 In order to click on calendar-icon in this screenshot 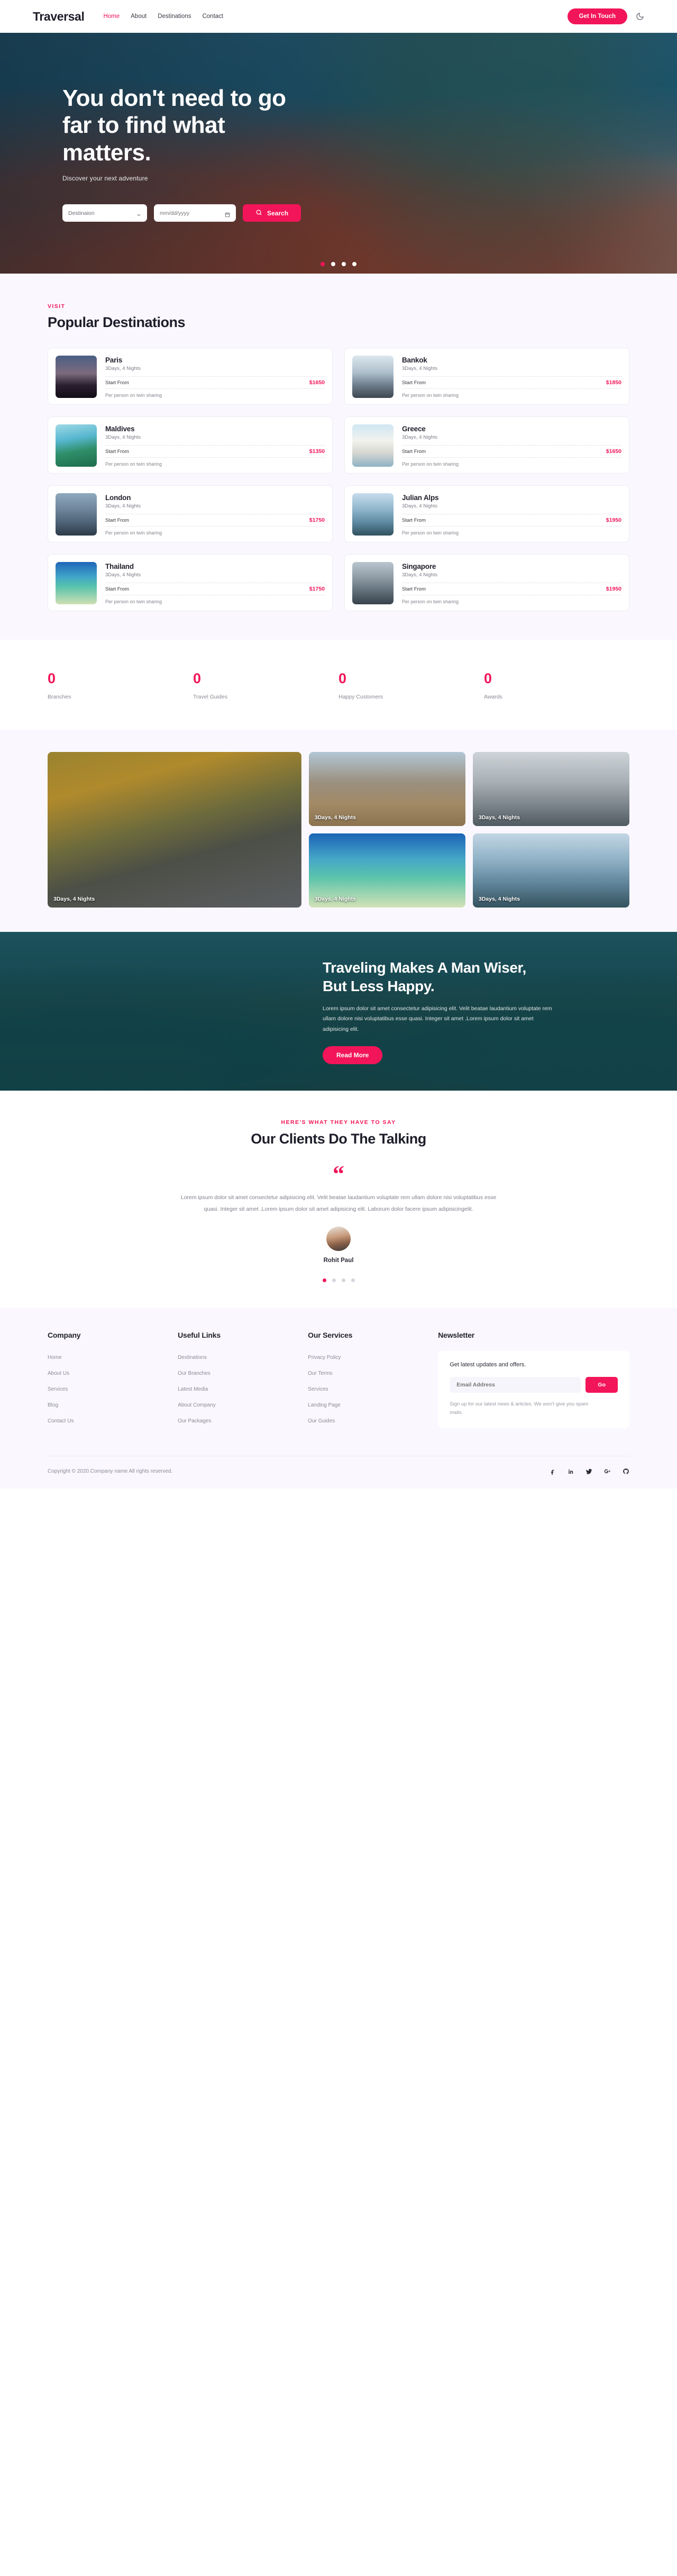, I will do `click(227, 214)`.